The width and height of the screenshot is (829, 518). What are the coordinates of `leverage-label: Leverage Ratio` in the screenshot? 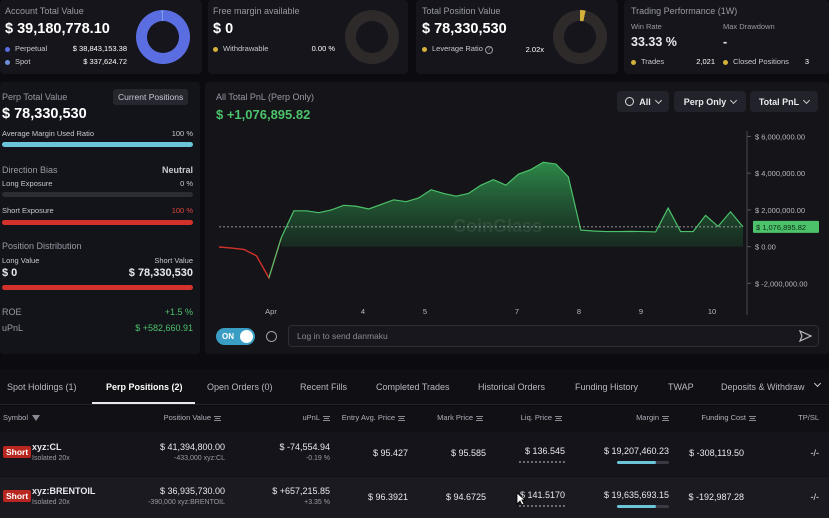 It's located at (457, 48).